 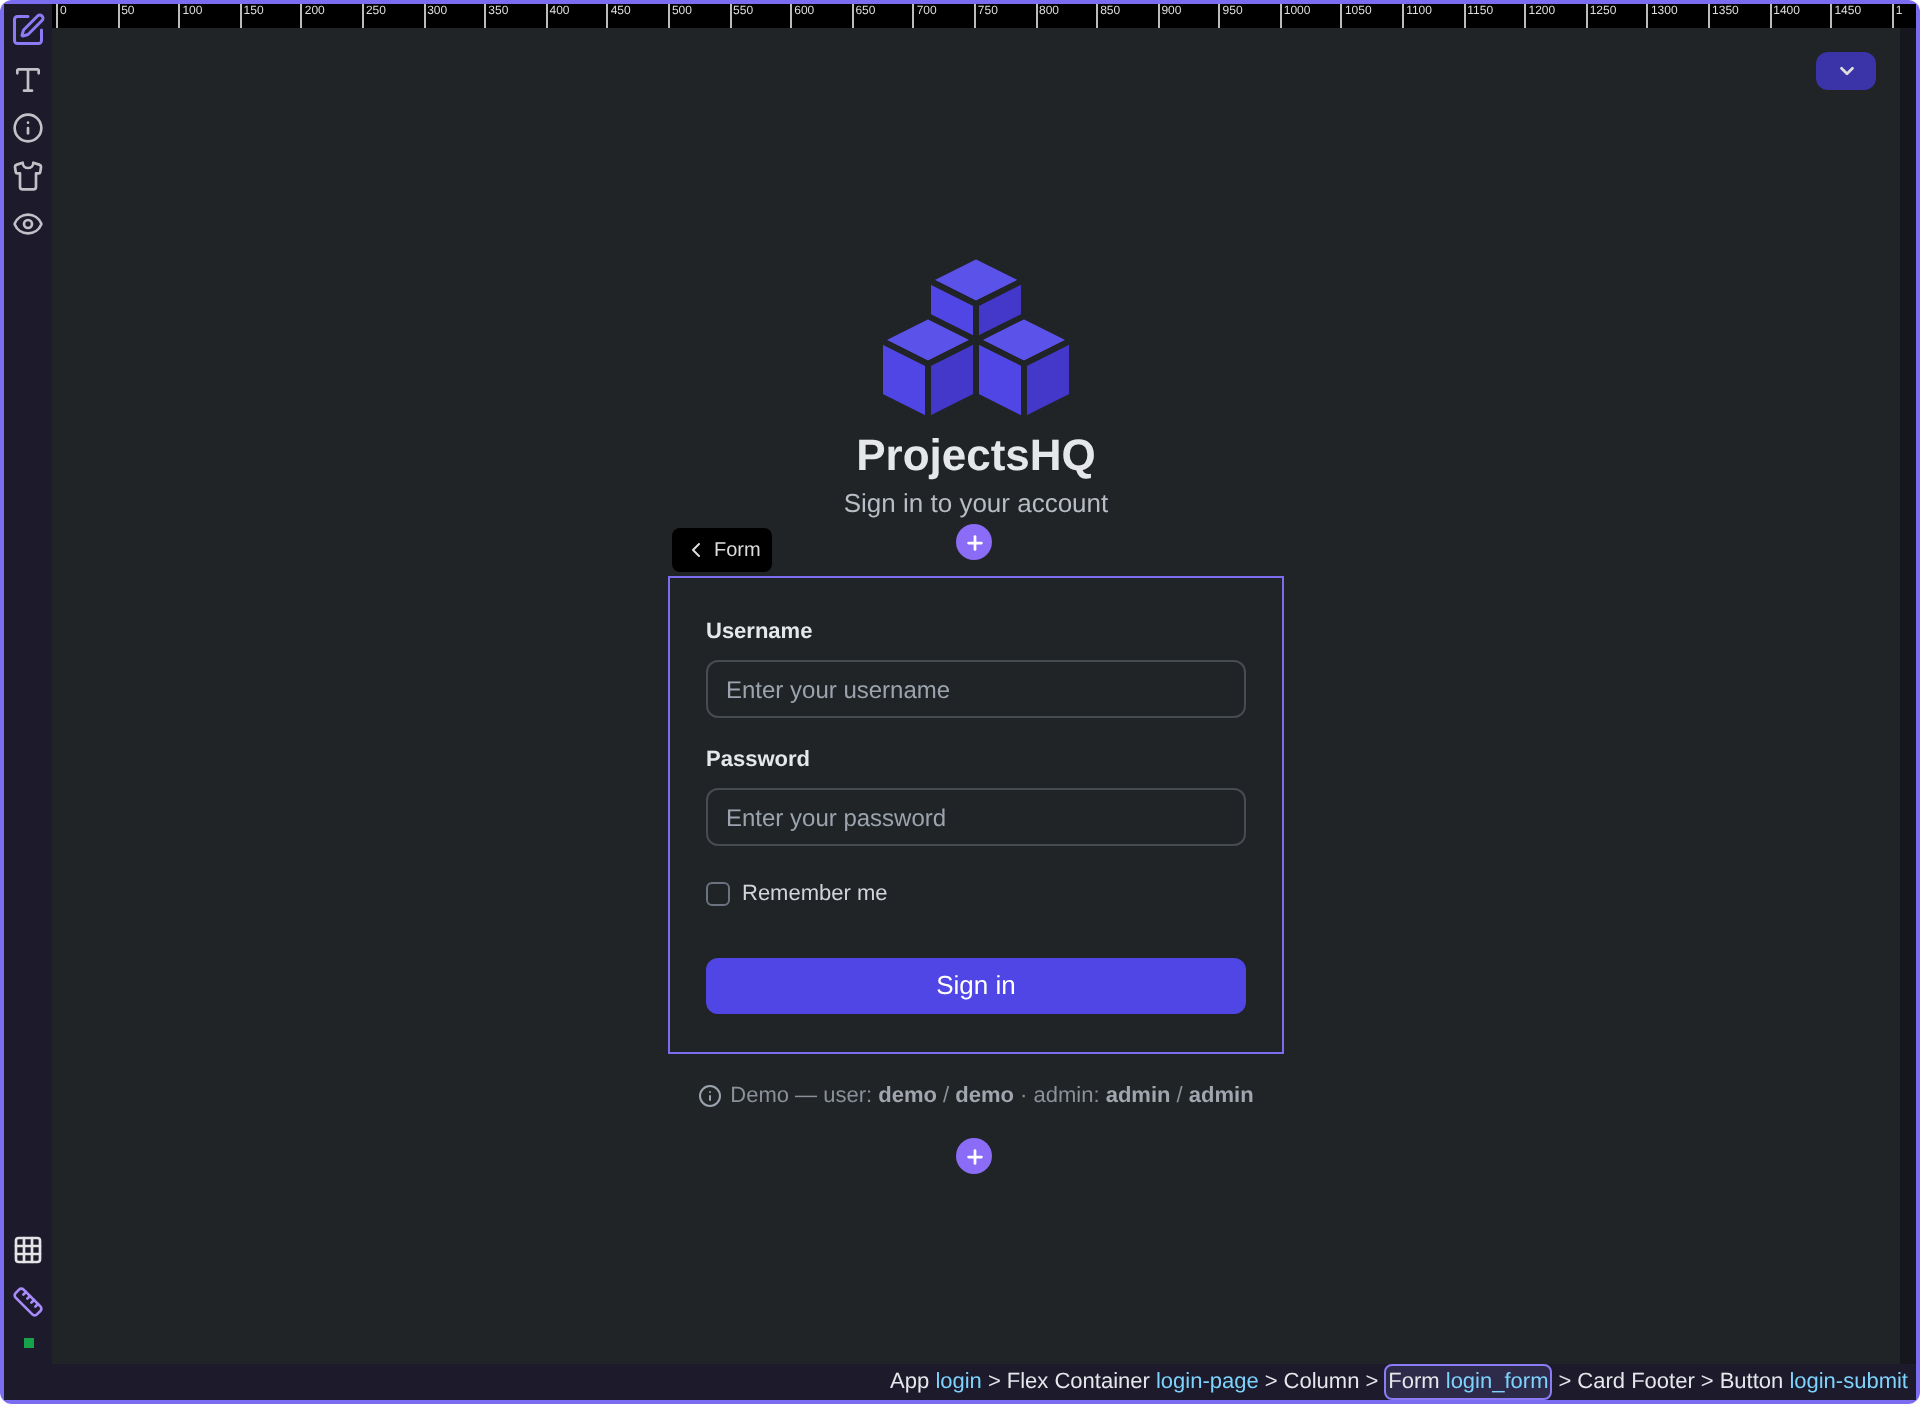 I want to click on grid-icon, so click(x=28, y=1250).